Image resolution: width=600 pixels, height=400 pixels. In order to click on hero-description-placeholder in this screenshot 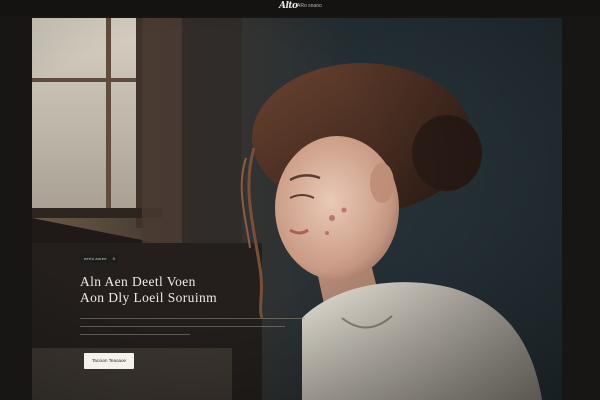, I will do `click(205, 330)`.